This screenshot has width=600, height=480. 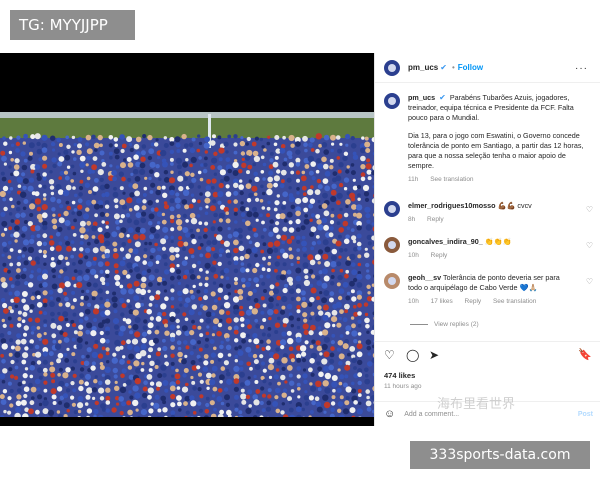 What do you see at coordinates (500, 455) in the screenshot?
I see `site-label: 333sports-data.com` at bounding box center [500, 455].